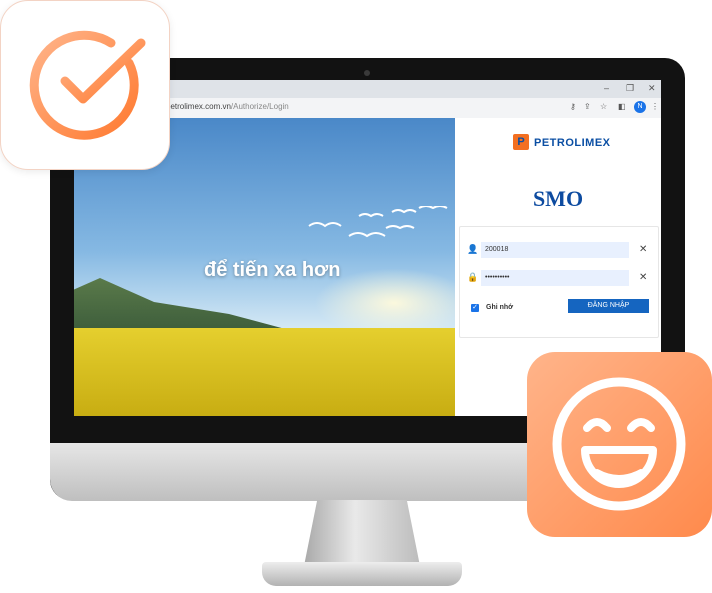 The height and width of the screenshot is (593, 712). I want to click on check-circle-icon, so click(87, 85).